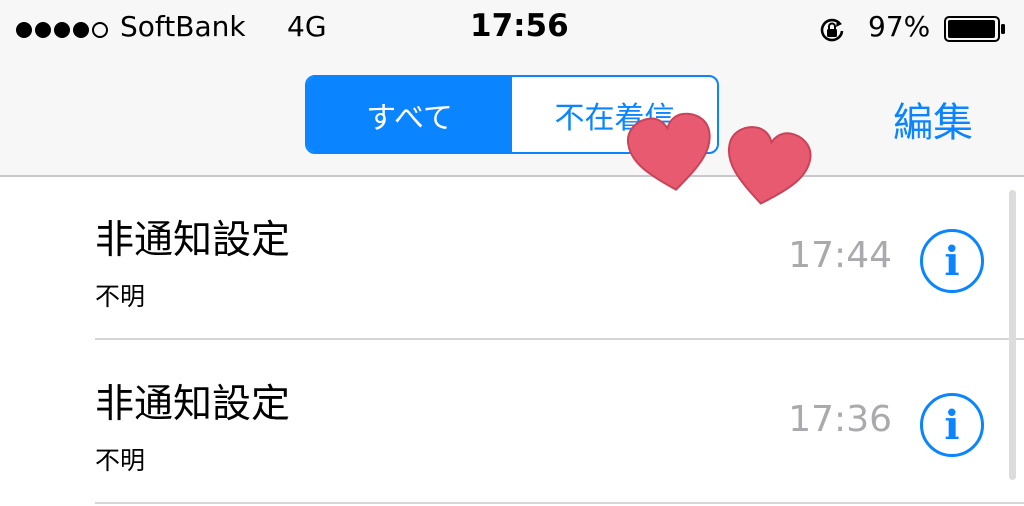  I want to click on network-type: 4G, so click(307, 26).